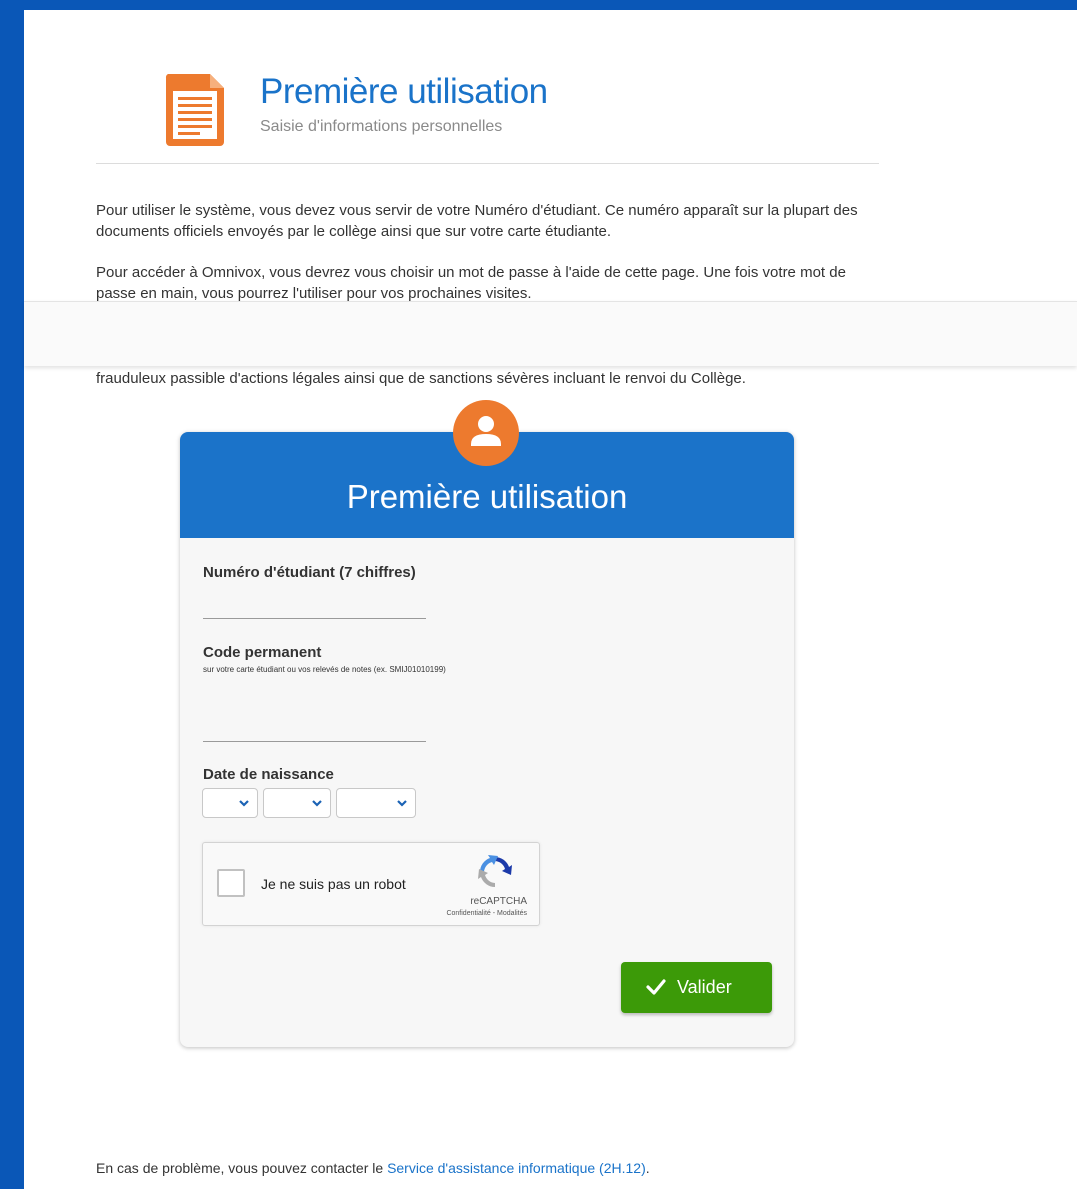 This screenshot has width=1077, height=1189. I want to click on recaptcha-logo-icon, so click(495, 871).